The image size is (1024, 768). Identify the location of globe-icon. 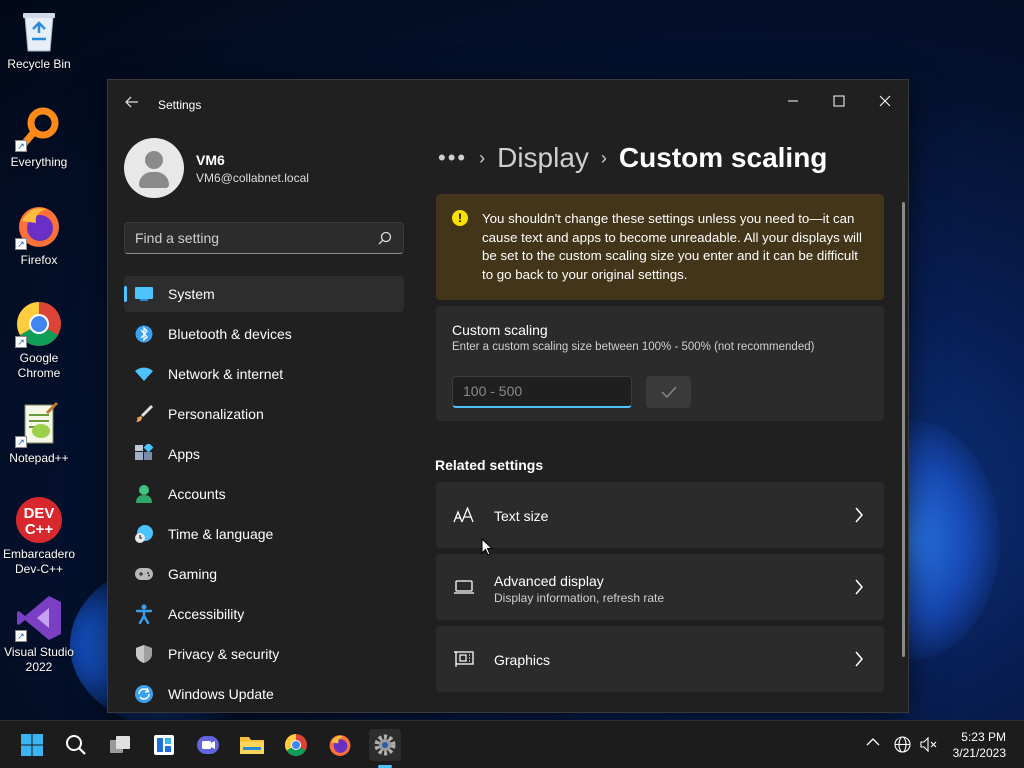
(902, 744).